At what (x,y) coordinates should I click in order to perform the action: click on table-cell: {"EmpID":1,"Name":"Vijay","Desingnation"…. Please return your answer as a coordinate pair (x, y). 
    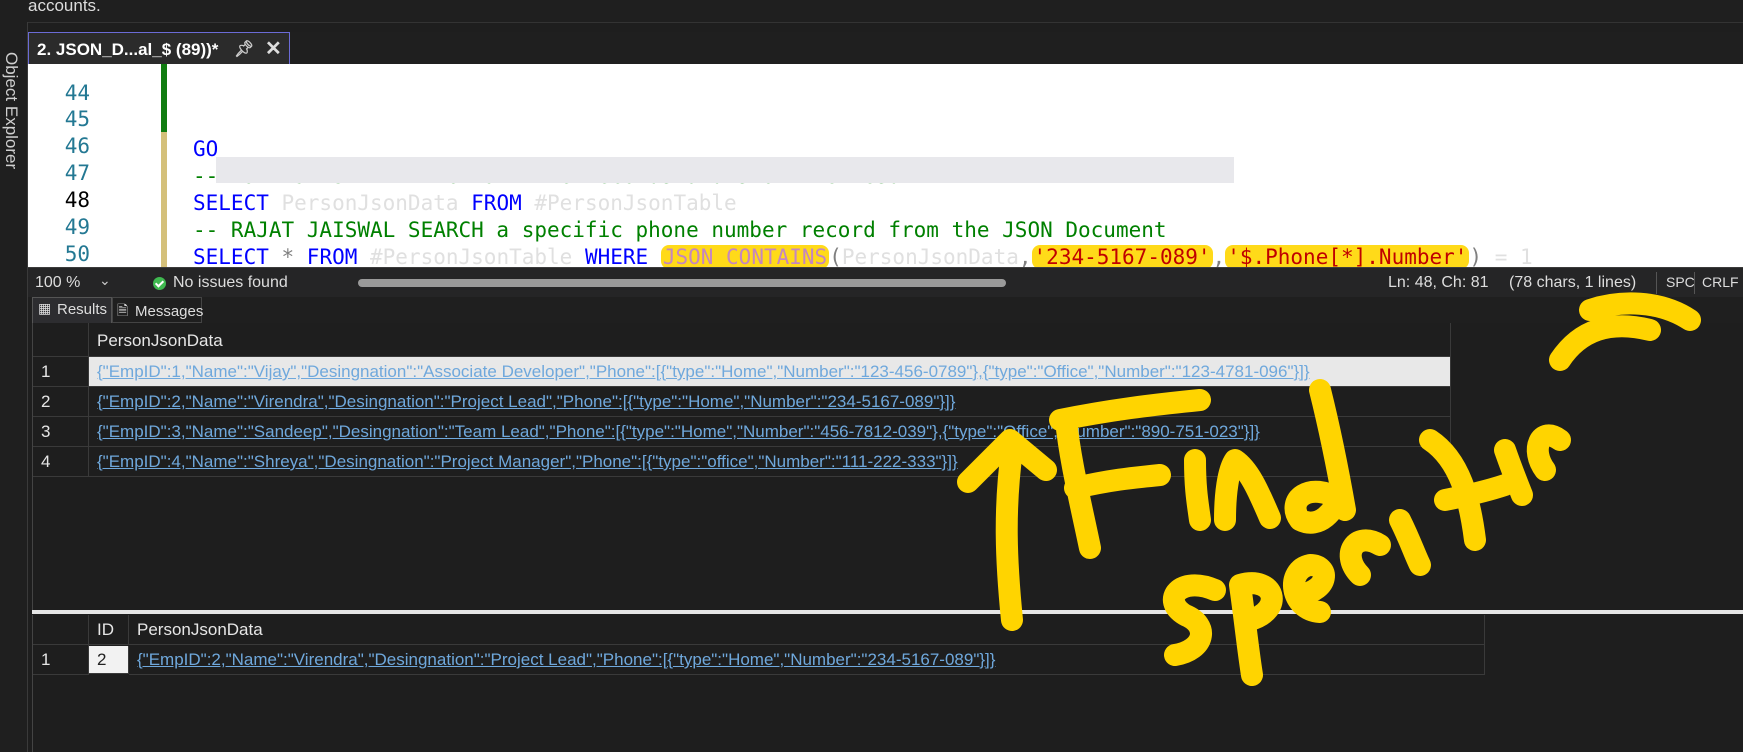
    Looking at the image, I should click on (770, 372).